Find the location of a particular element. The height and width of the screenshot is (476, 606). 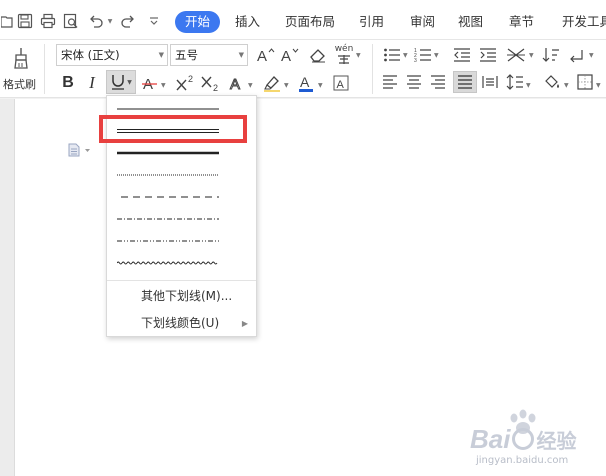

subscript-icon: 2 is located at coordinates (210, 83).